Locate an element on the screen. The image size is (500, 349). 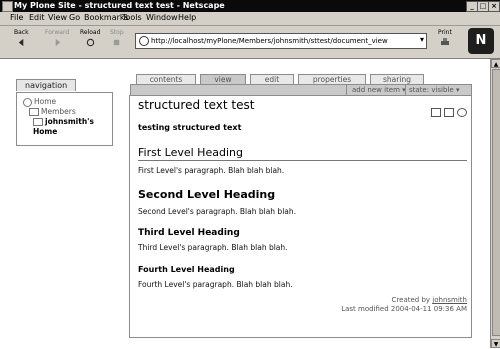
netscape-throbber-icon: N is located at coordinates (481, 41).